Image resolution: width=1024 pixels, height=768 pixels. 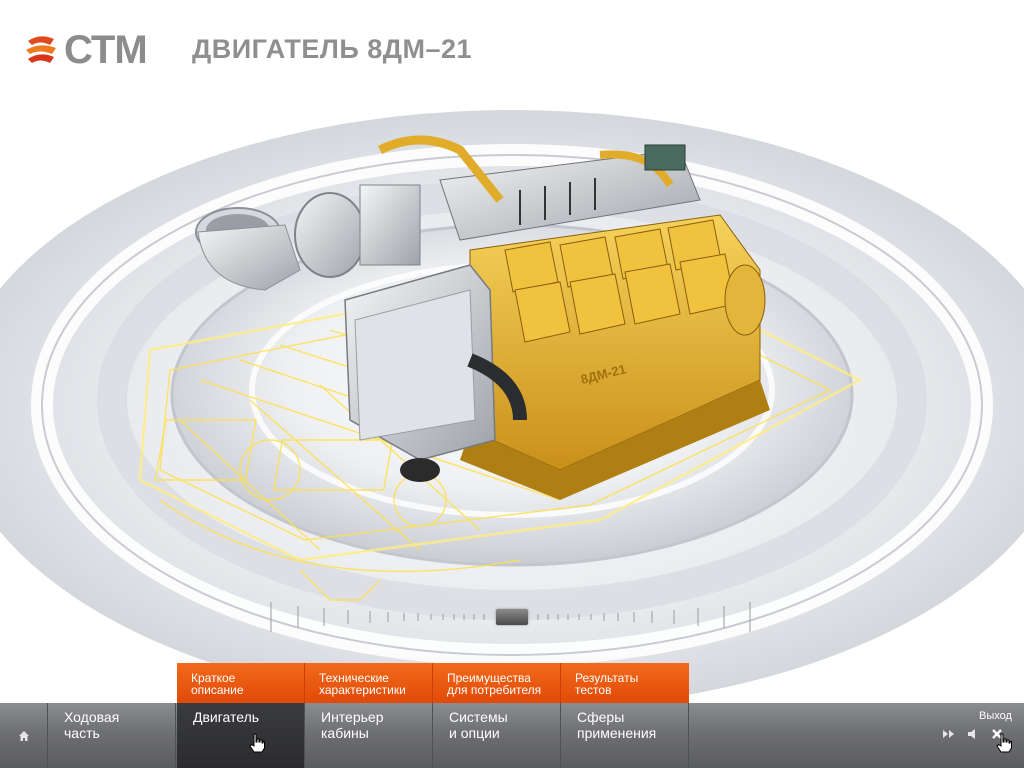 I want to click on nav-item-label: кабины, so click(x=345, y=733).